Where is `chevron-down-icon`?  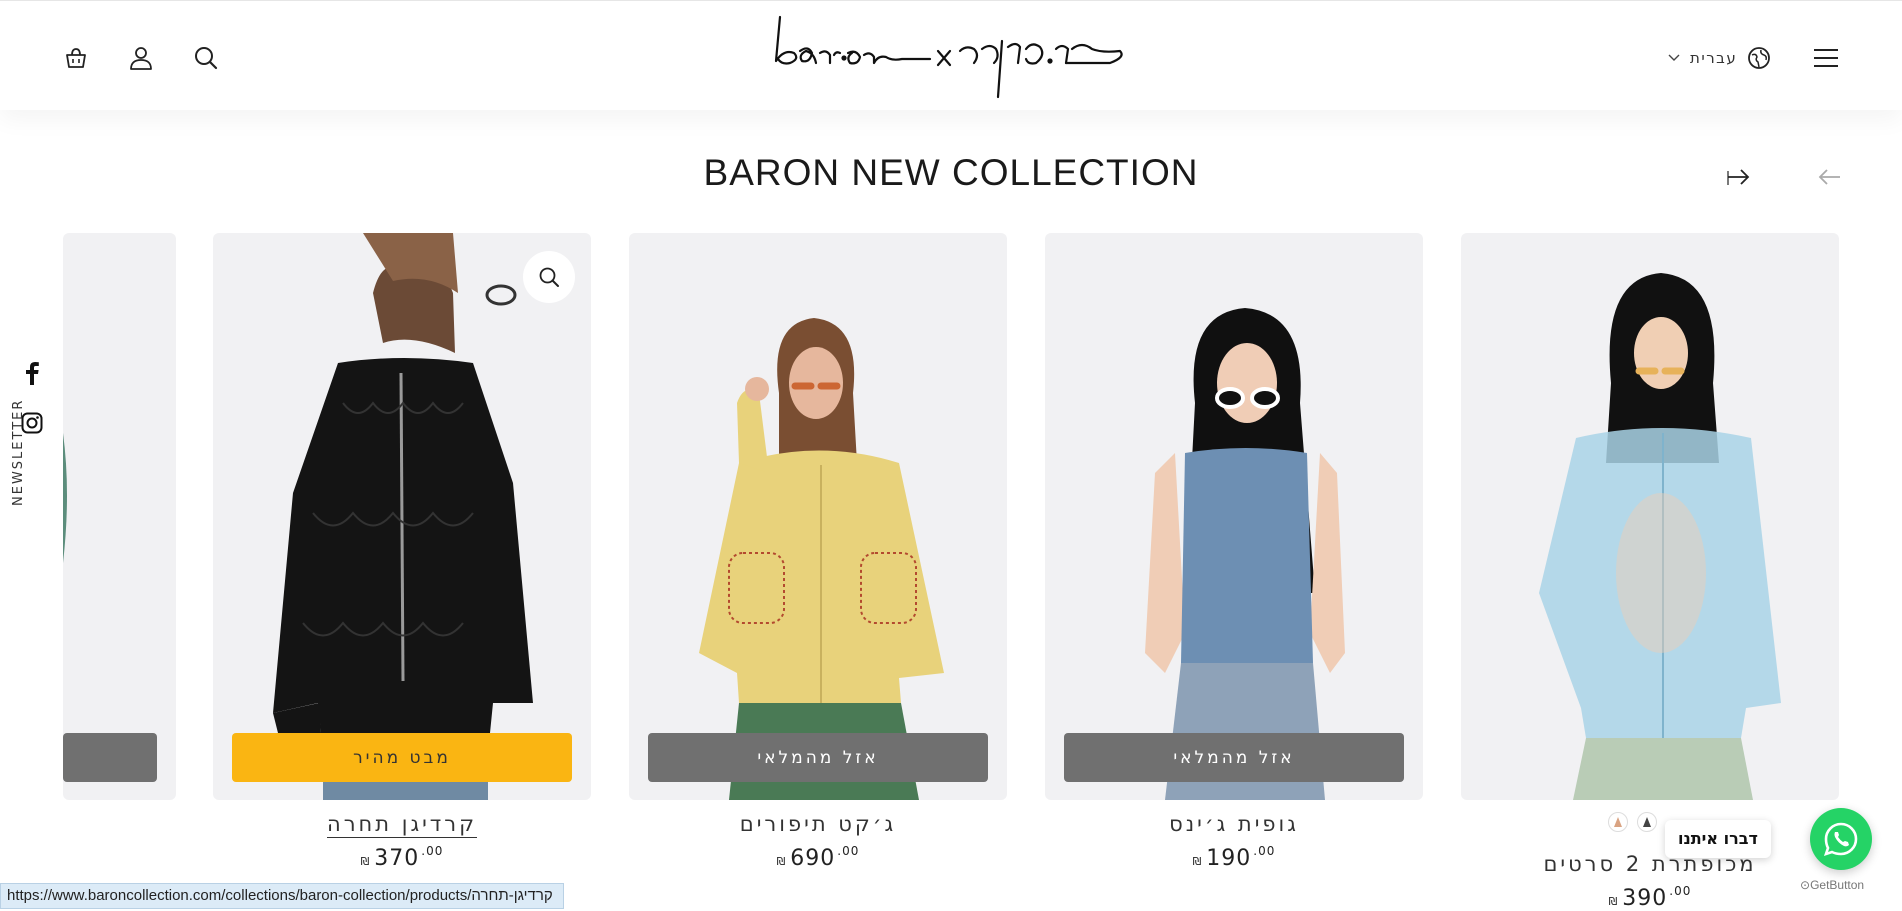
chevron-down-icon is located at coordinates (1674, 57).